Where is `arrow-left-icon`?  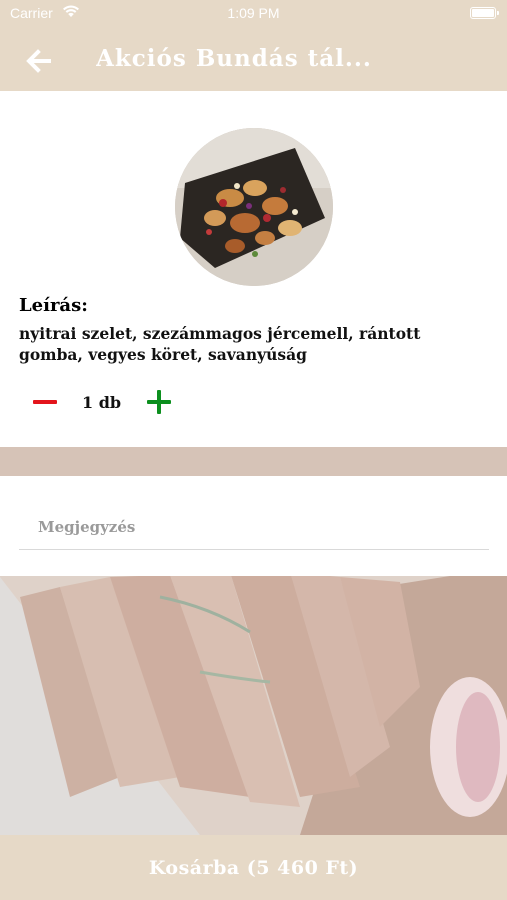
arrow-left-icon is located at coordinates (38, 61).